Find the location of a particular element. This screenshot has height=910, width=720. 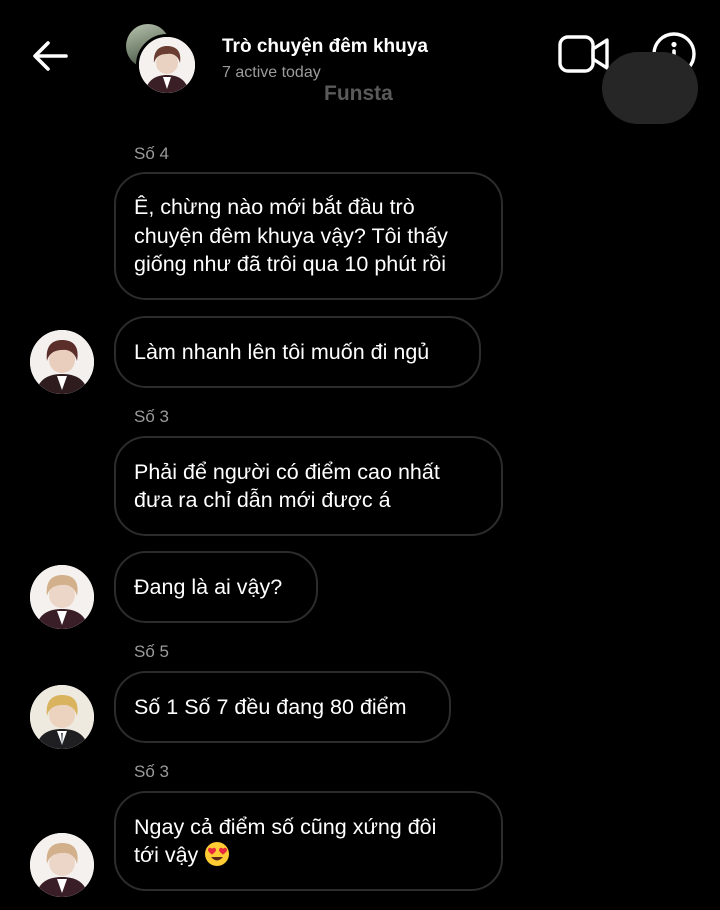

previous-message-bubble is located at coordinates (650, 88).